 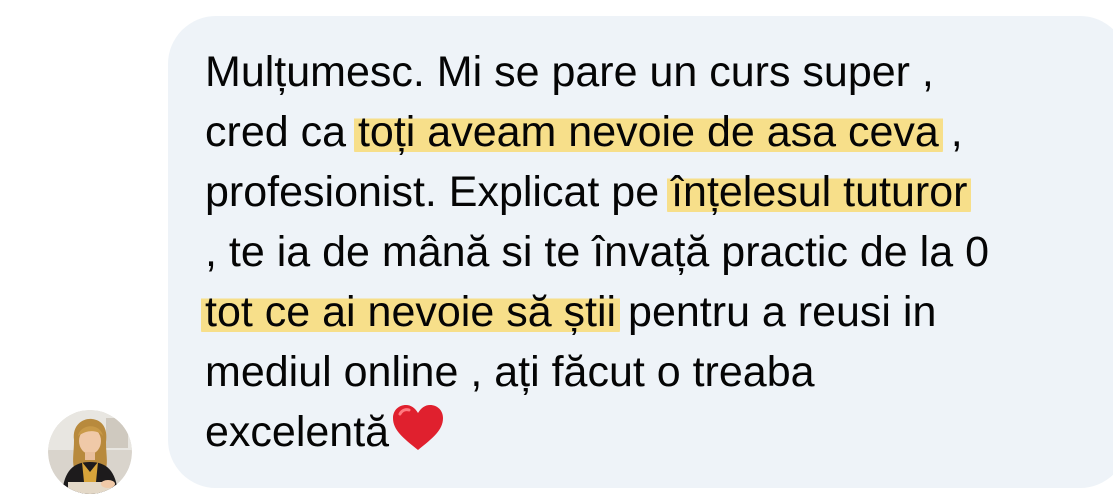 I want to click on message-line: mediul online , ați făcut o treaba, so click(x=597, y=372).